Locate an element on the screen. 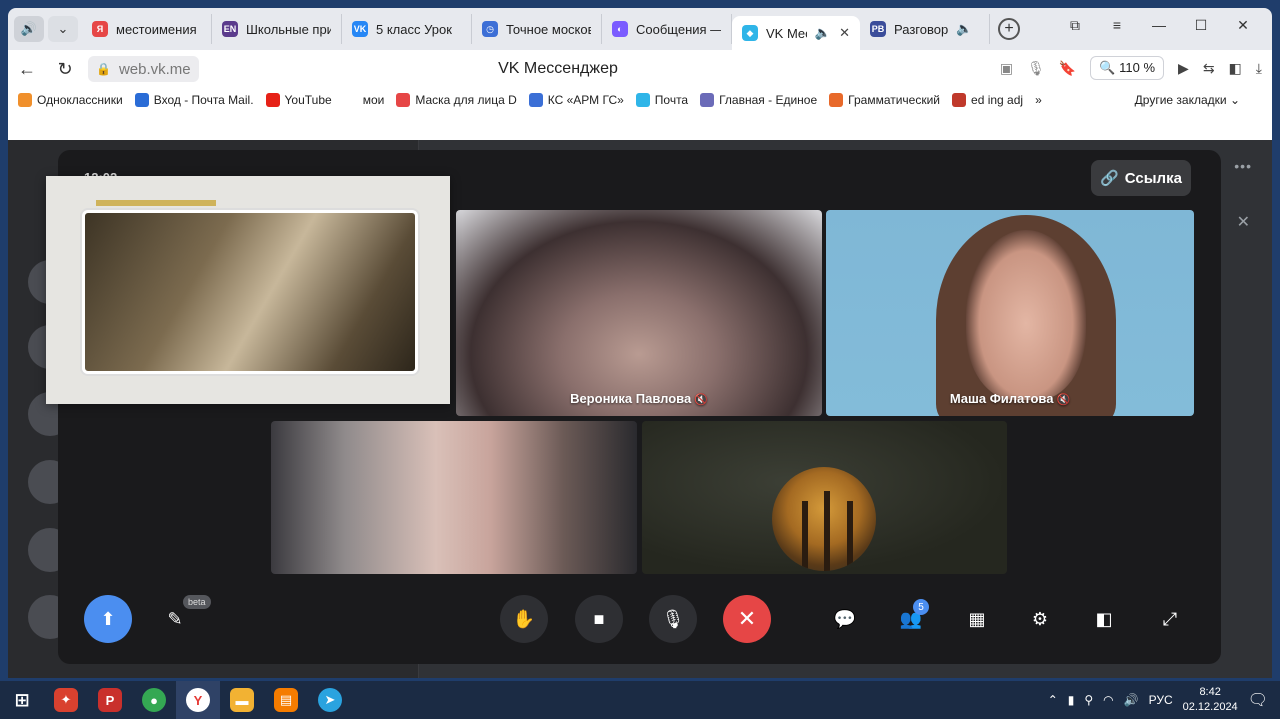 Image resolution: width=1280 pixels, height=719 pixels. menu-icon: ≡ is located at coordinates (1117, 25).